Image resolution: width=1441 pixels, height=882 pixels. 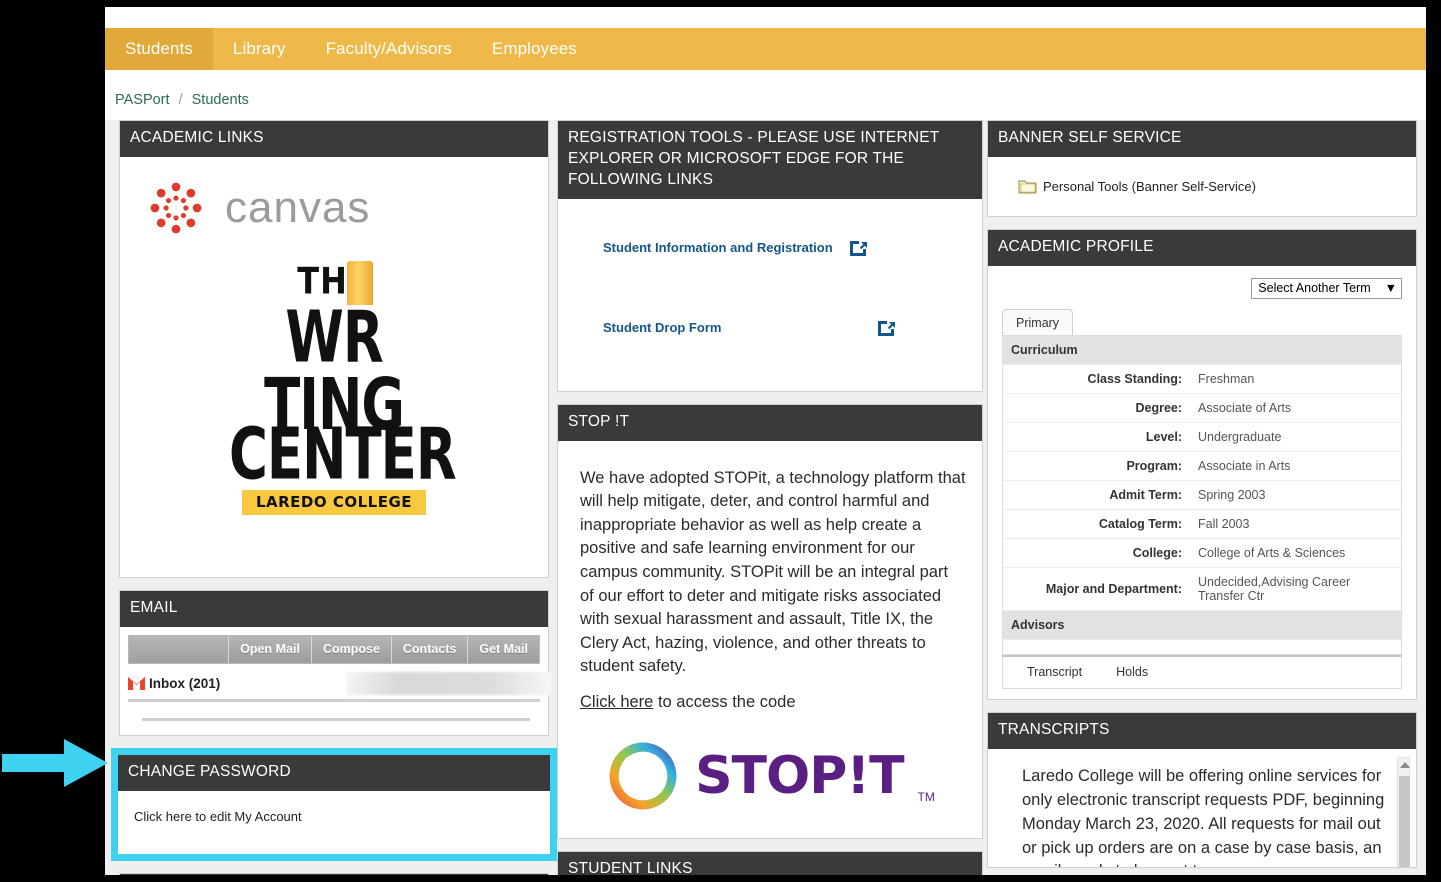 I want to click on inbox-label: Inbox (201), so click(x=185, y=683).